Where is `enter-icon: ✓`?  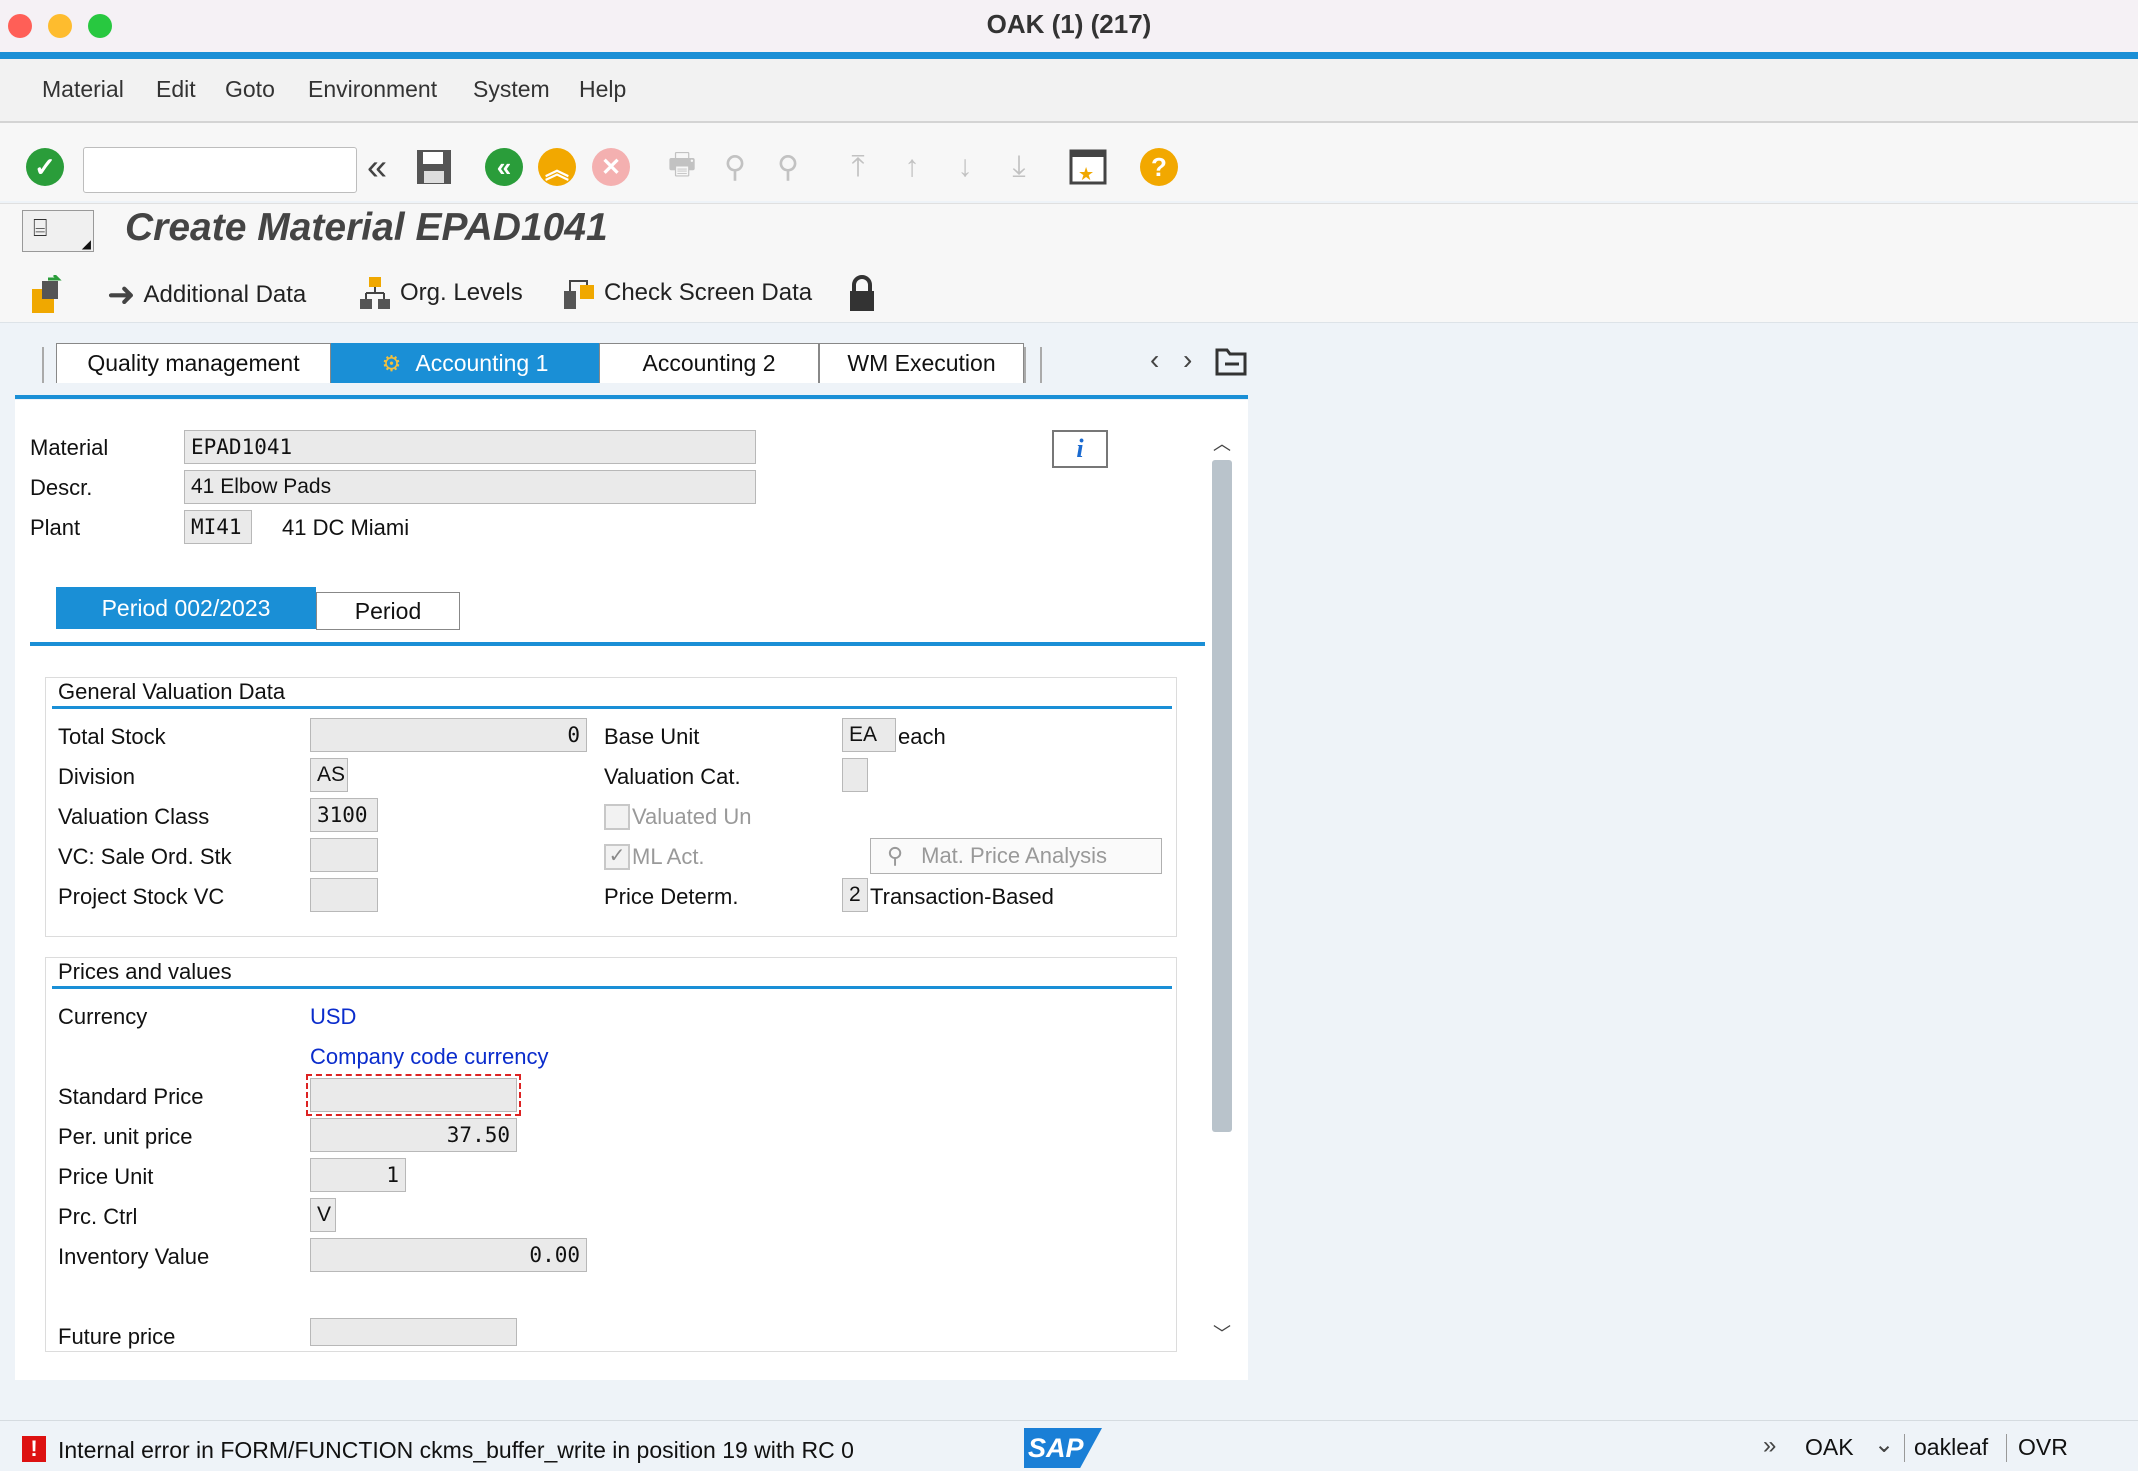
enter-icon: ✓ is located at coordinates (45, 167).